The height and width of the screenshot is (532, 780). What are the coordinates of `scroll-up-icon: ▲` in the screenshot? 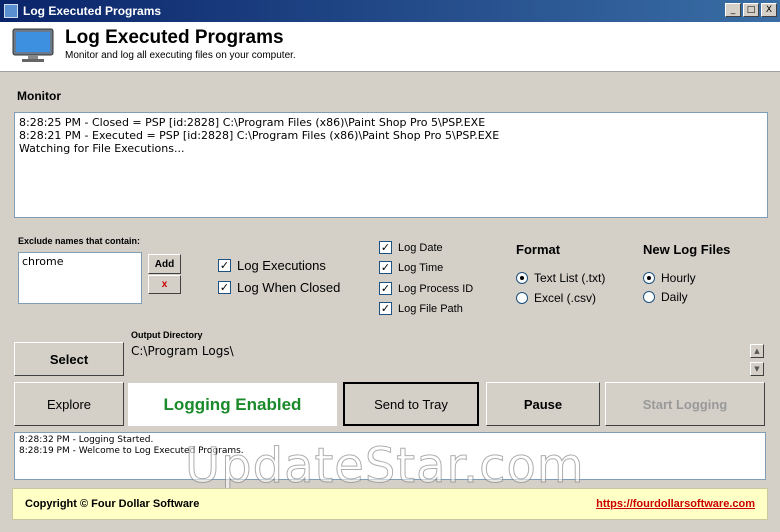 It's located at (757, 351).